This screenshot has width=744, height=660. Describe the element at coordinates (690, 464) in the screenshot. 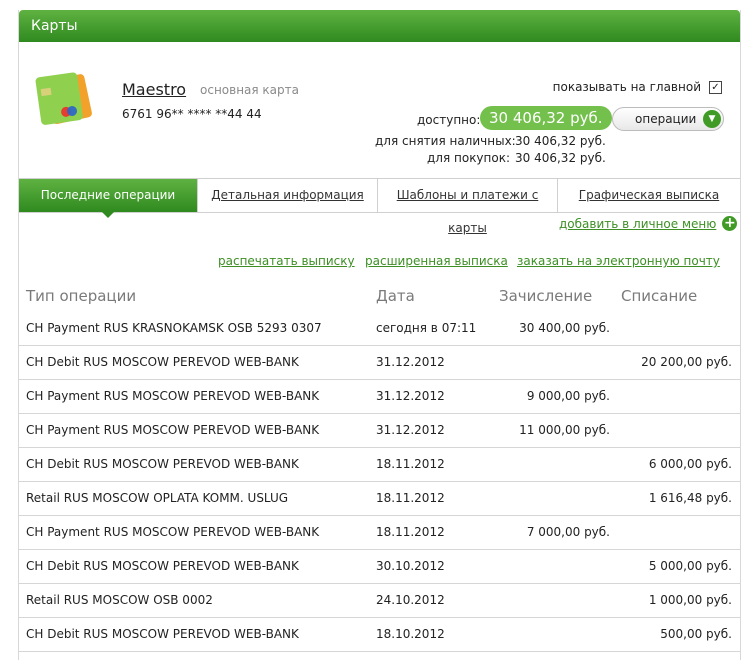

I see `debit-amount-cell: 6 000,00 руб.` at that location.